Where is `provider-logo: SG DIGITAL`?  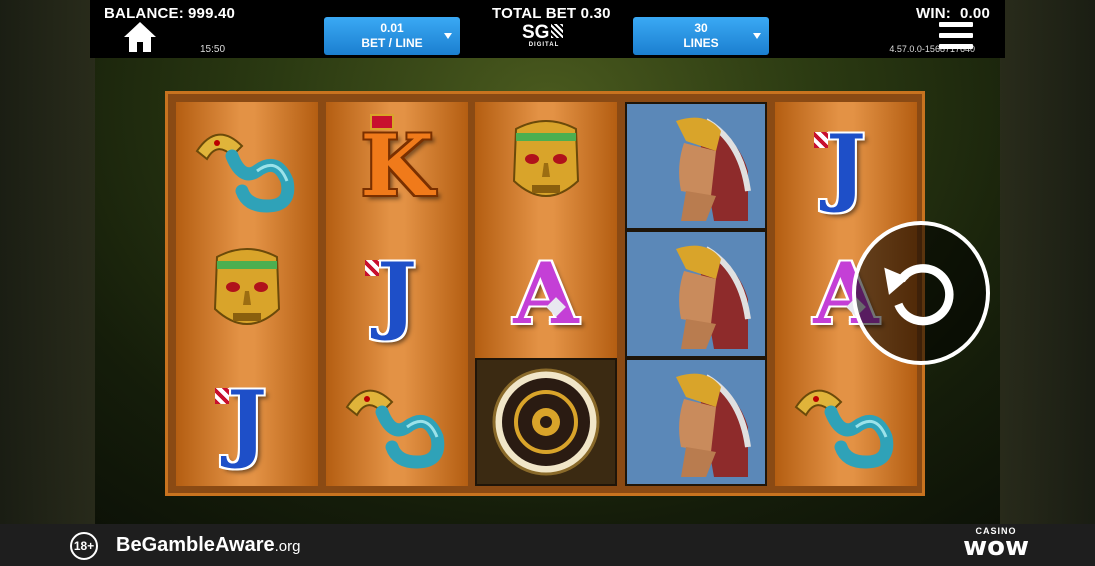
provider-logo: SG DIGITAL is located at coordinates (544, 36).